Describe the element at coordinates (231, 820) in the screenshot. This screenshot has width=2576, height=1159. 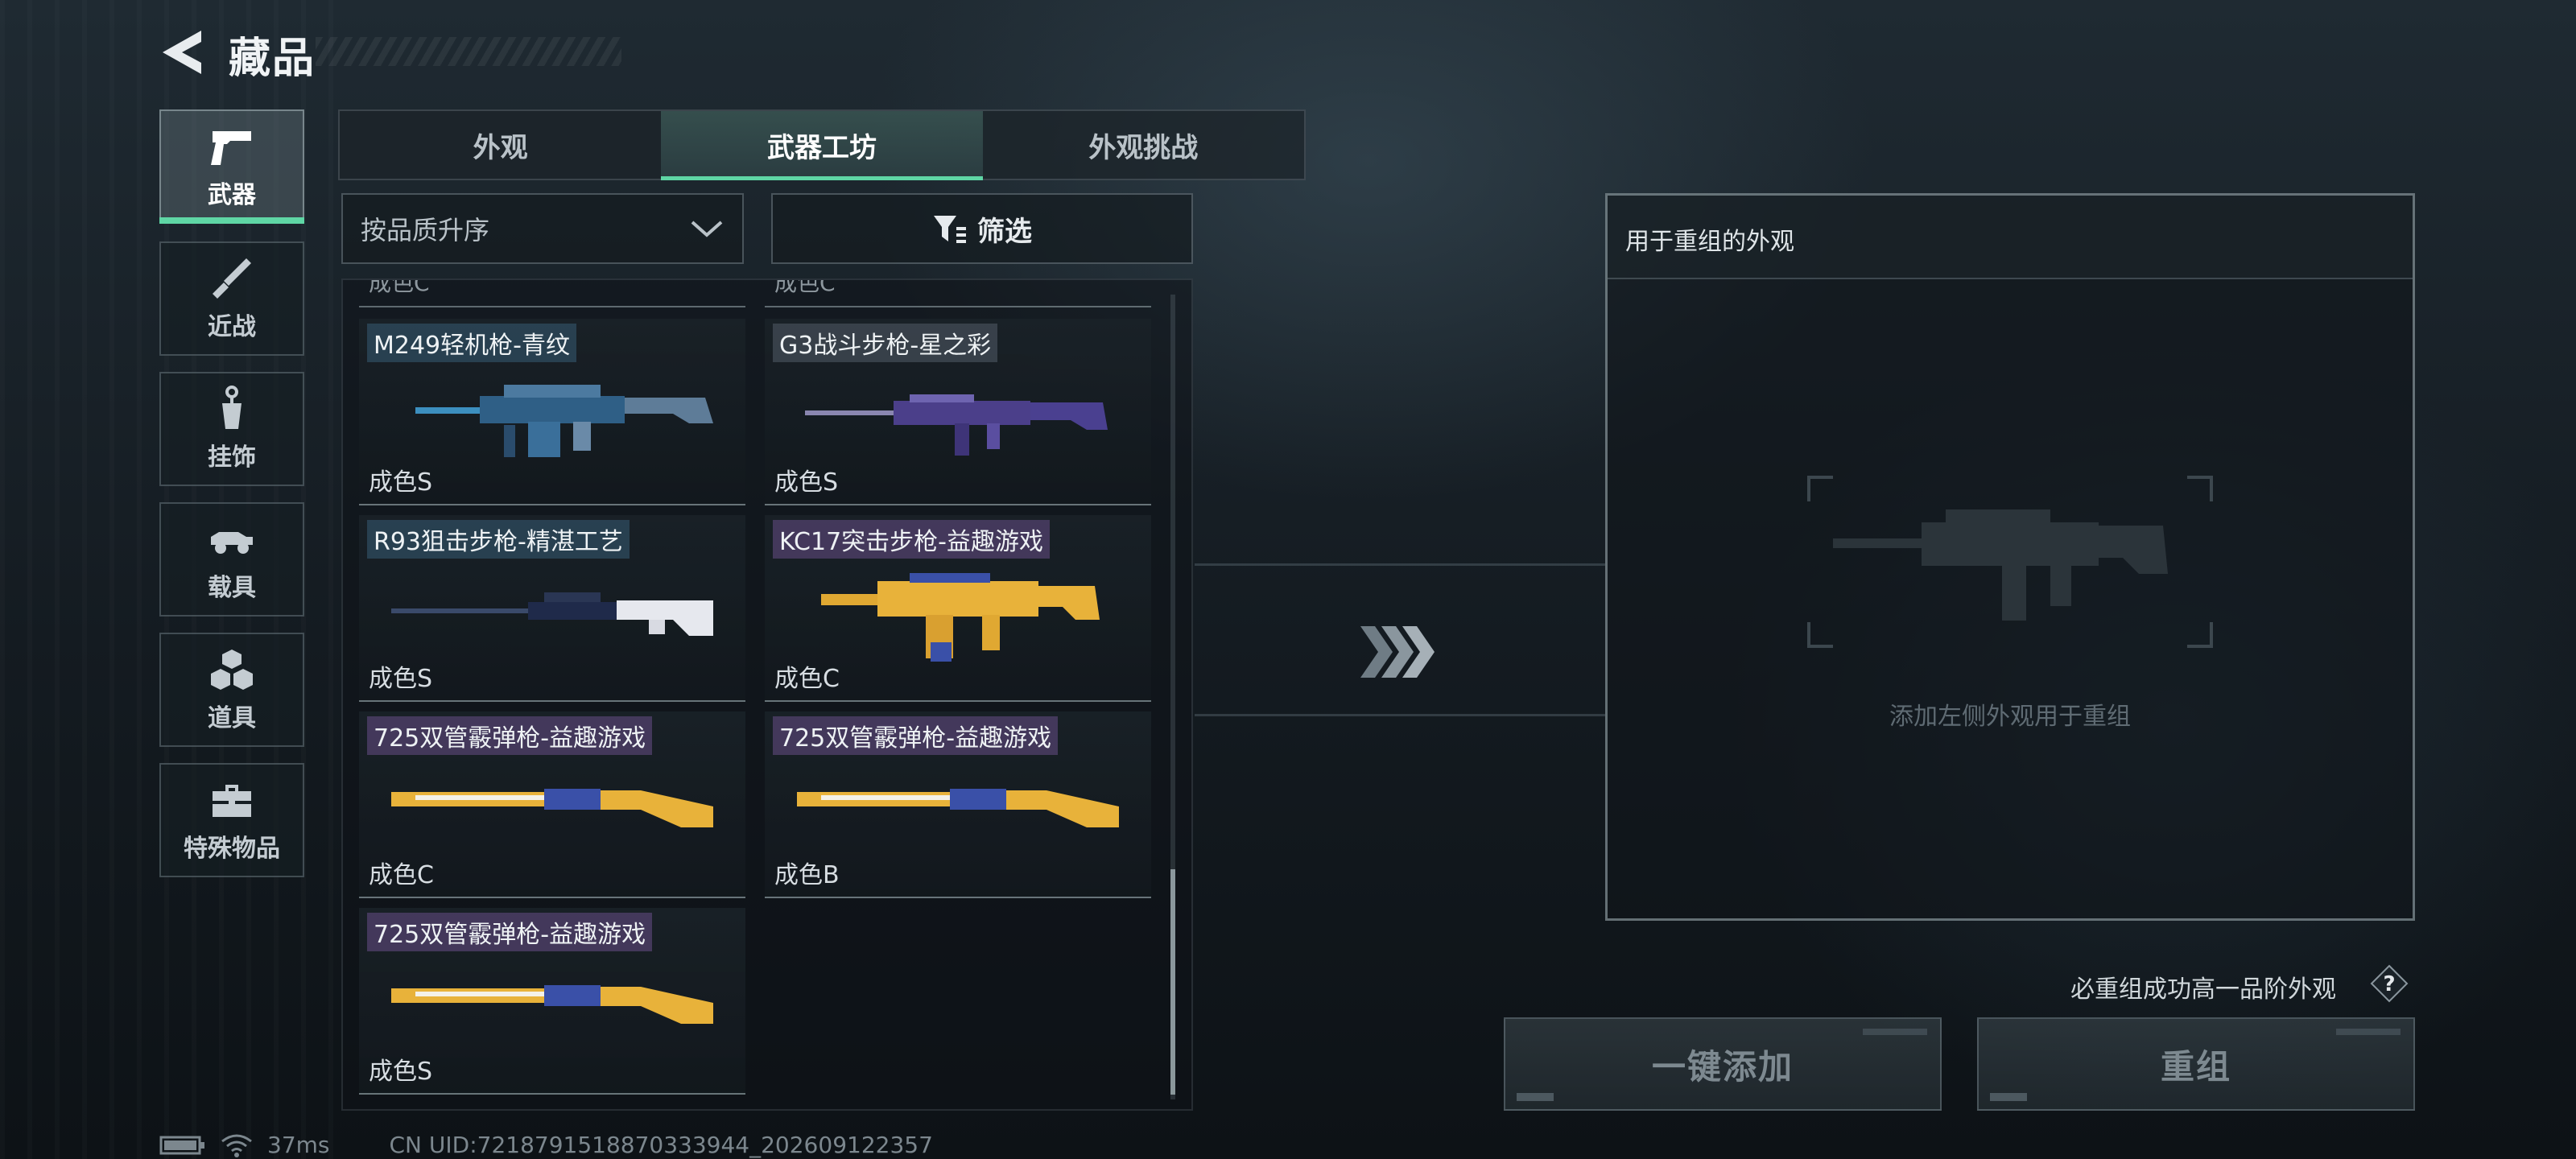
I see `category-special-items: 特殊物品` at that location.